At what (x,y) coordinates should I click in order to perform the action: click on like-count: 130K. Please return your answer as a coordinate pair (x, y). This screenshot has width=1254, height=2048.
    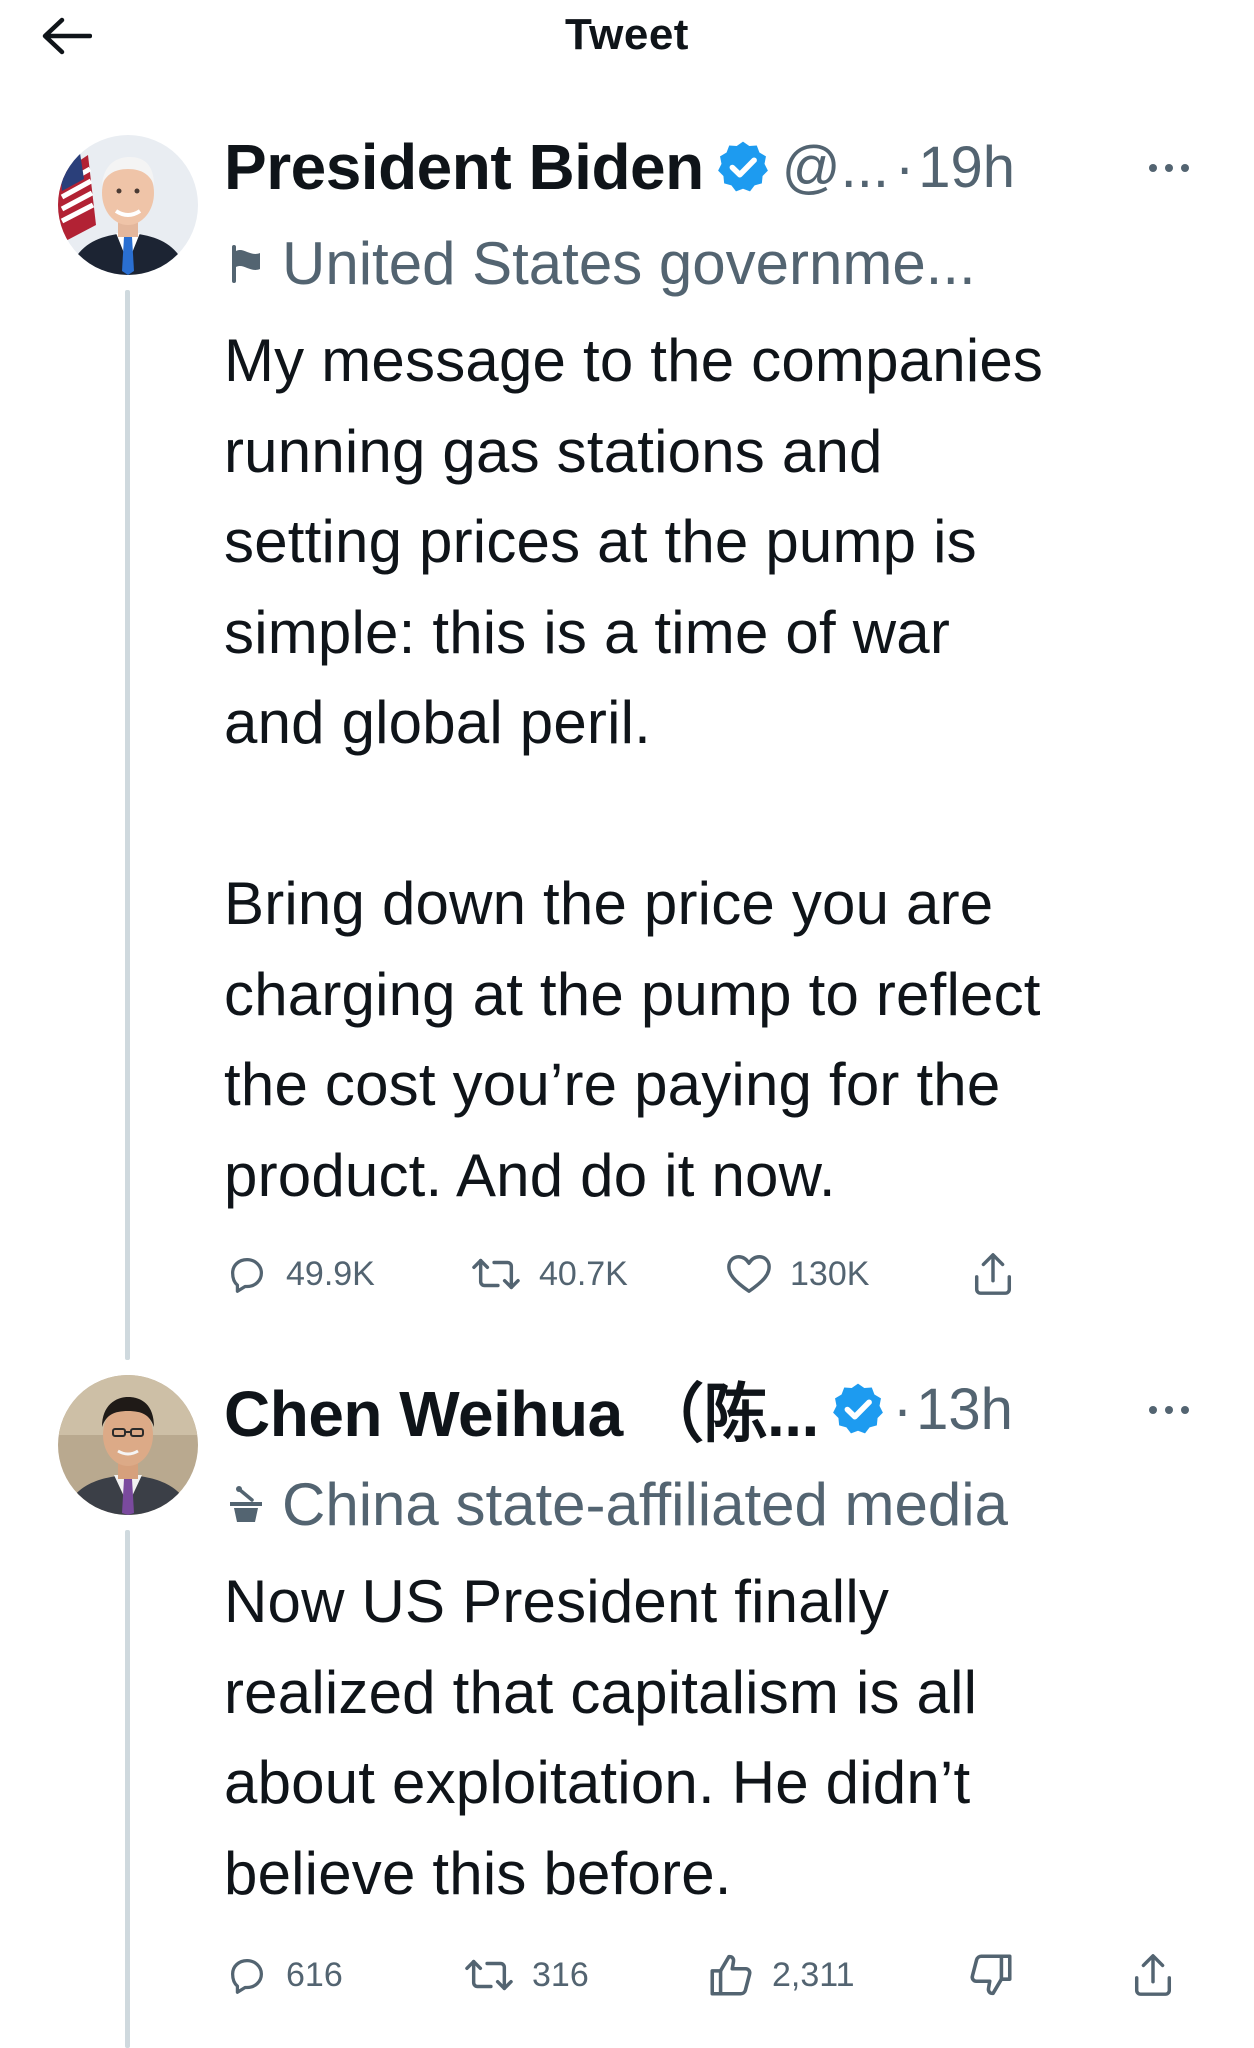
    Looking at the image, I should click on (830, 1273).